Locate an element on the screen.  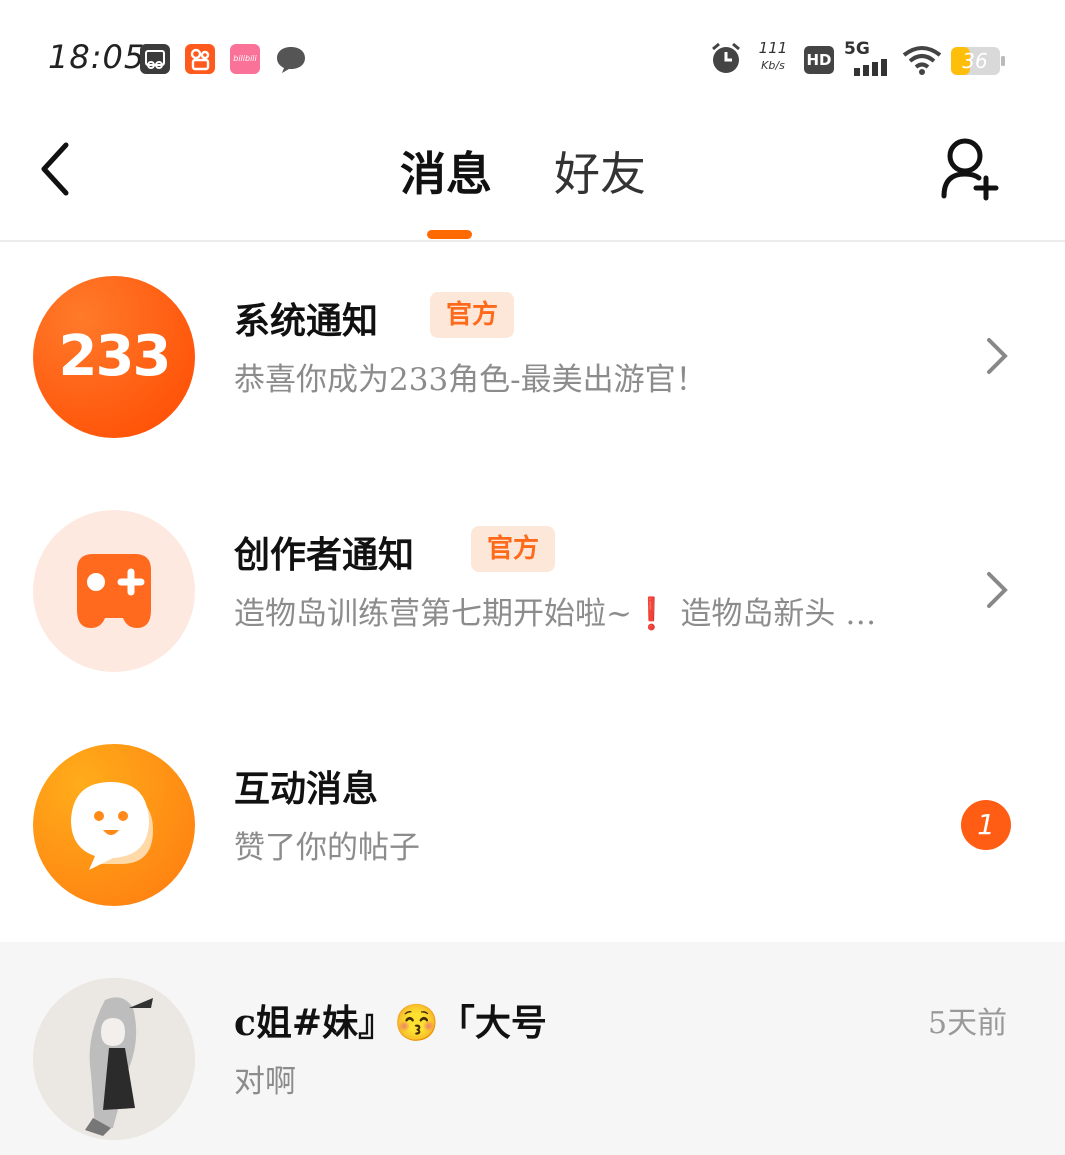
top-navigation: 消息 好友 is located at coordinates (532, 176).